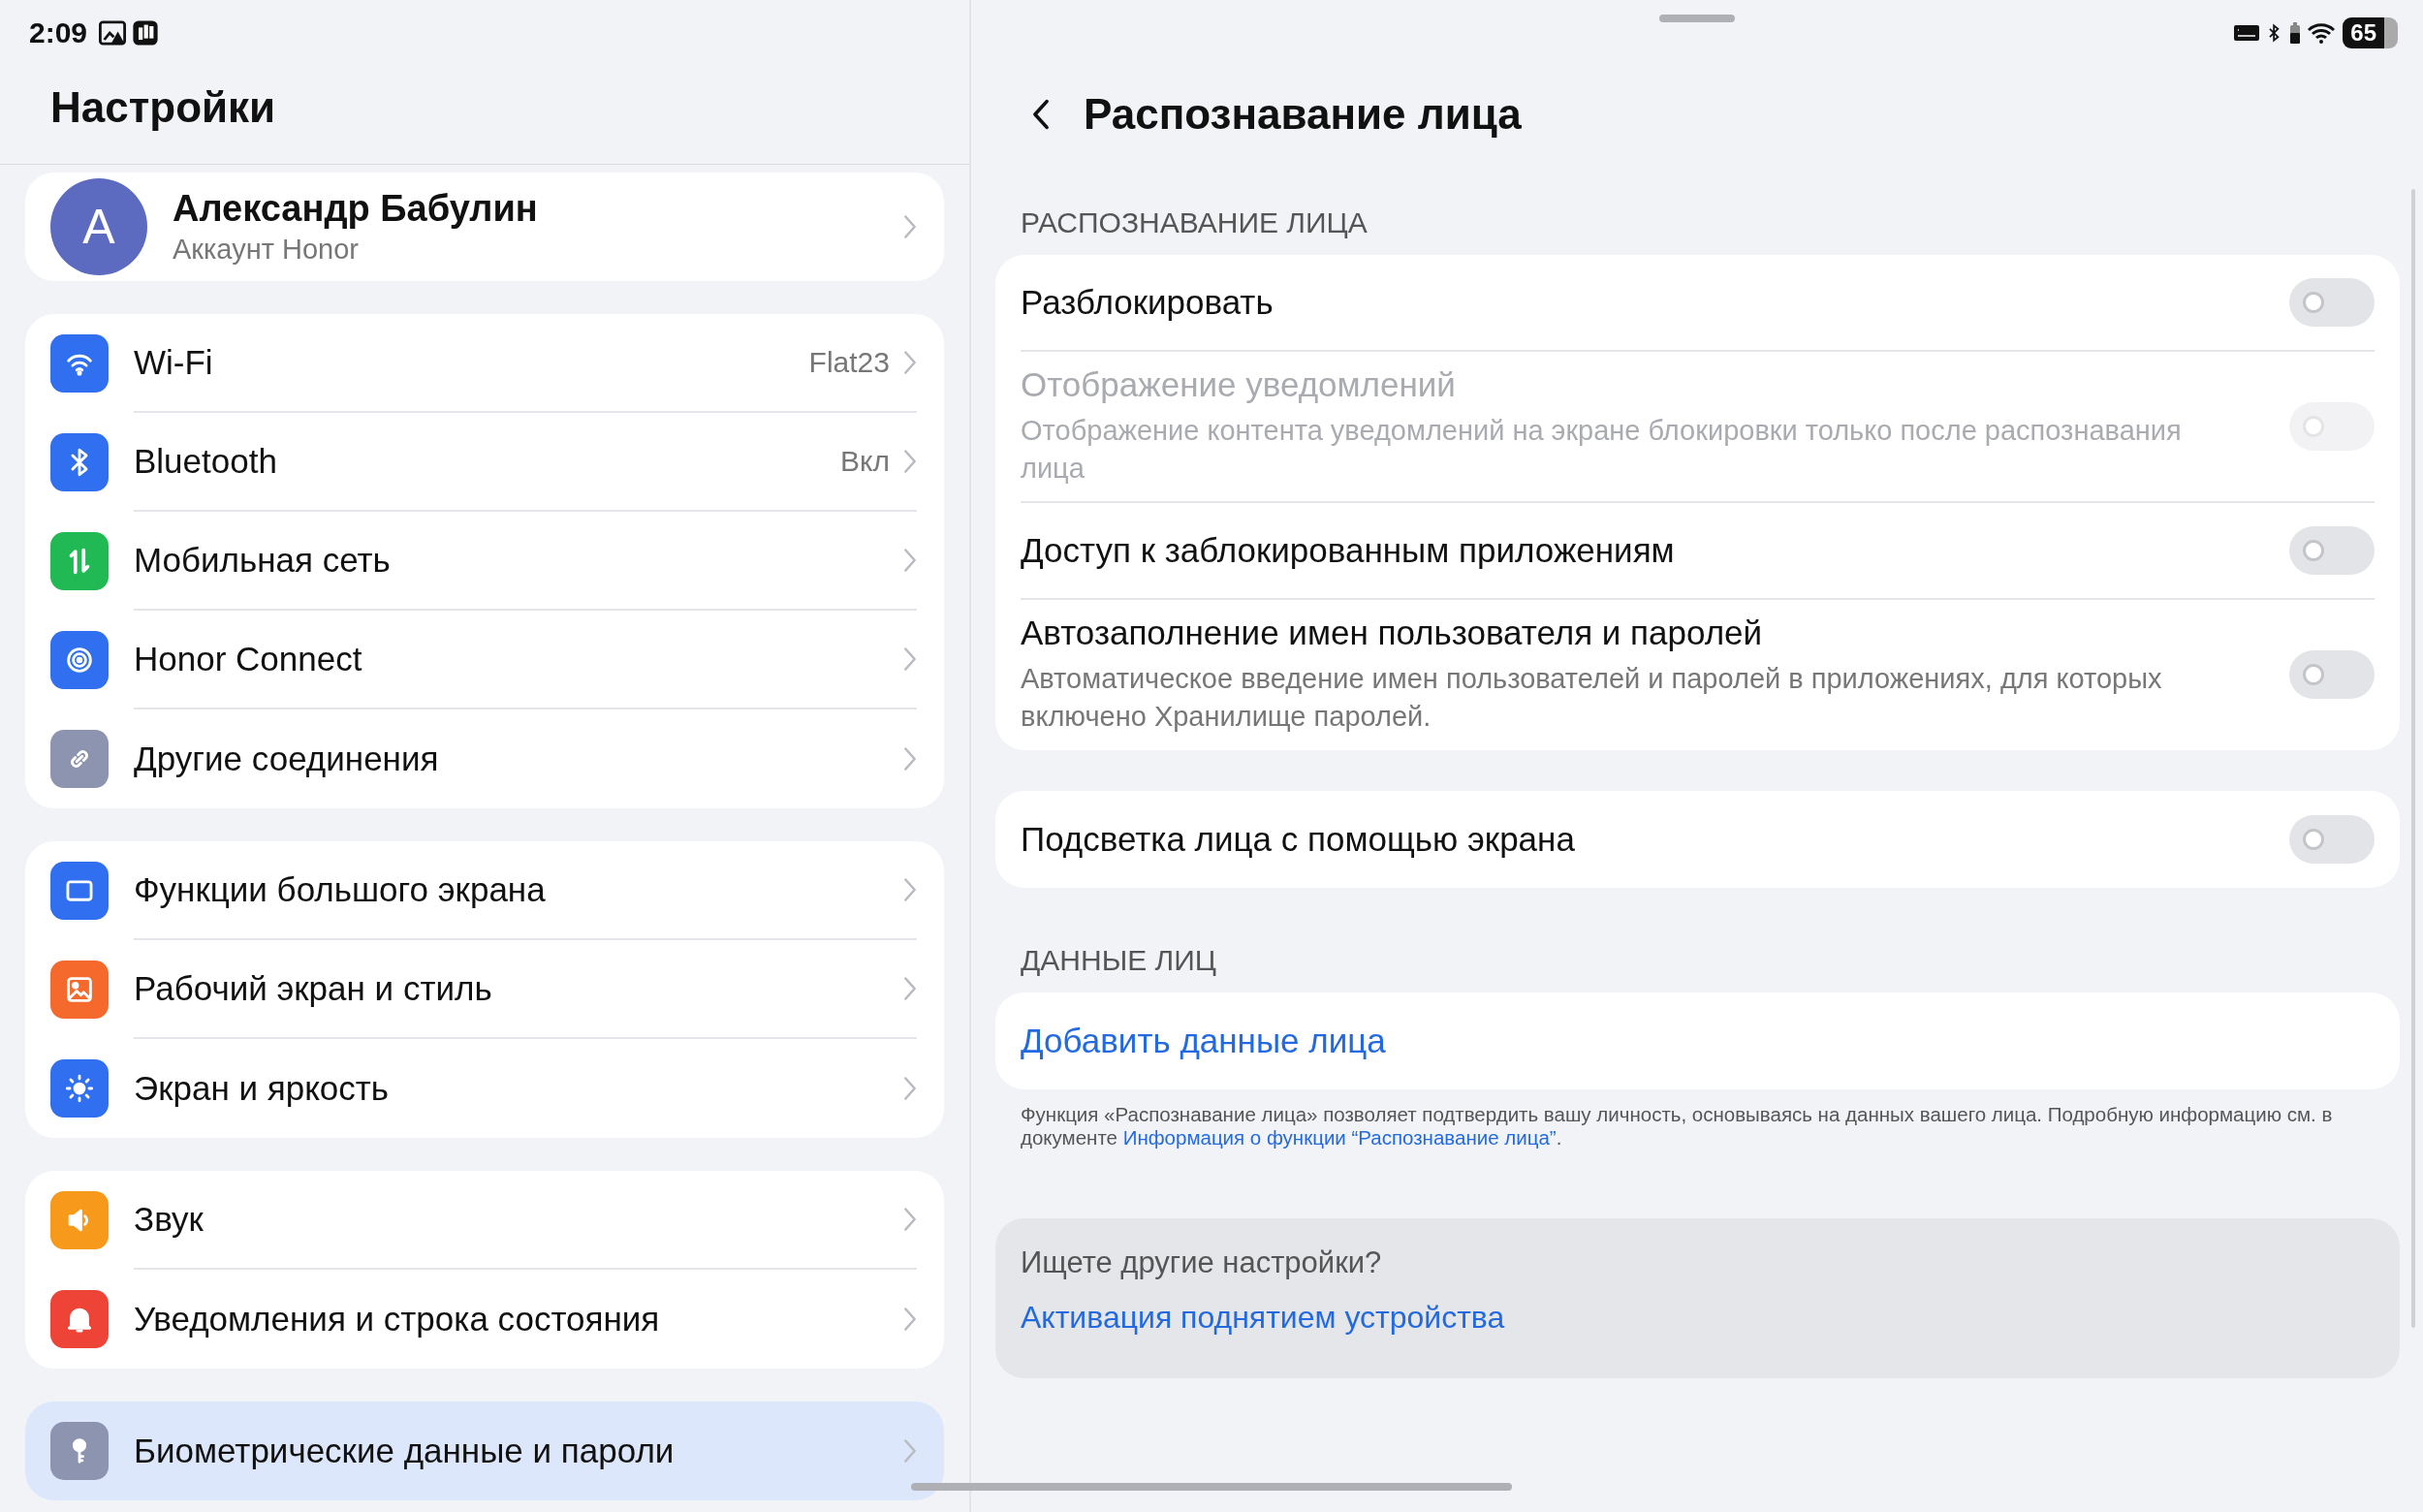 This screenshot has width=2423, height=1512. Describe the element at coordinates (484, 364) in the screenshot. I see `settings-item: Wi-Fi Flat23` at that location.